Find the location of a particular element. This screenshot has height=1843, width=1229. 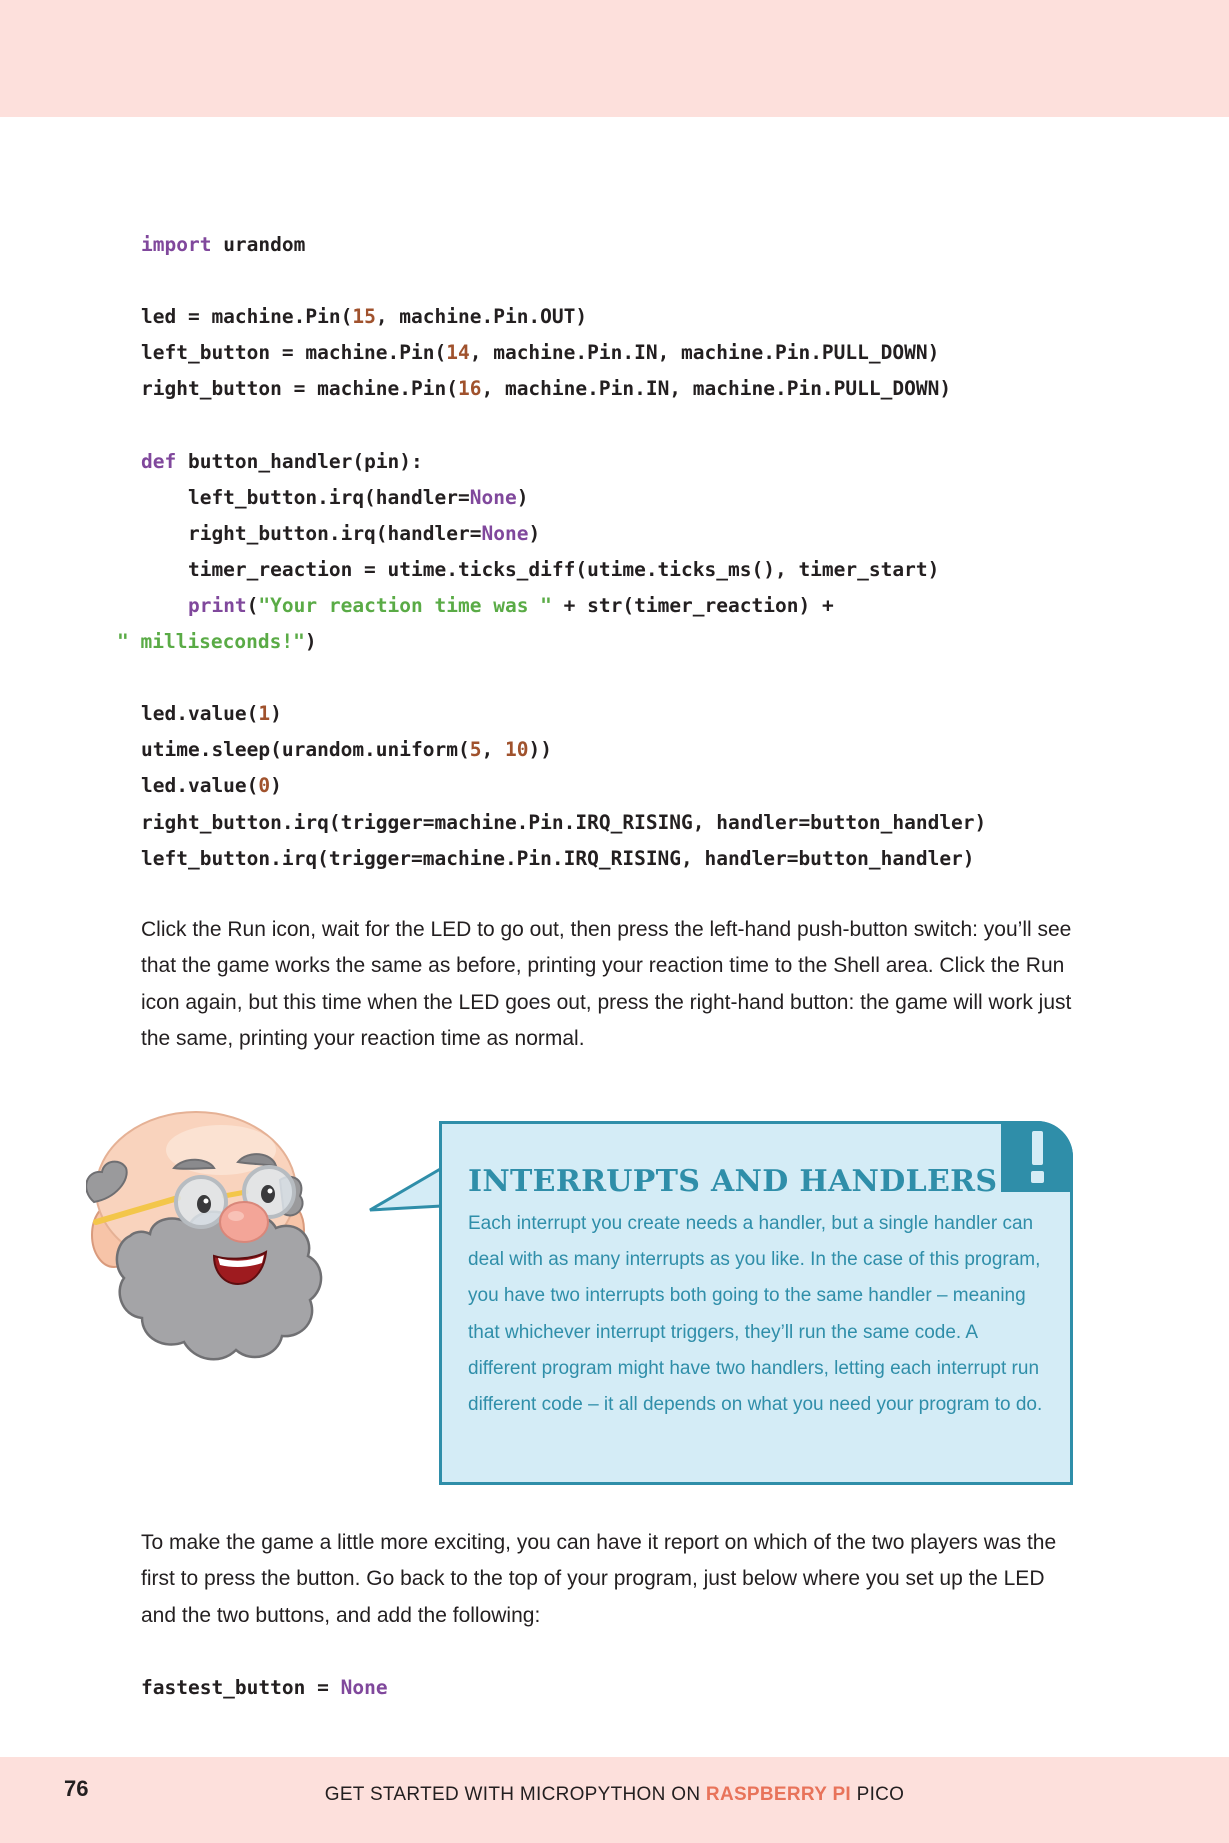

code-token: 15 is located at coordinates (364, 317).